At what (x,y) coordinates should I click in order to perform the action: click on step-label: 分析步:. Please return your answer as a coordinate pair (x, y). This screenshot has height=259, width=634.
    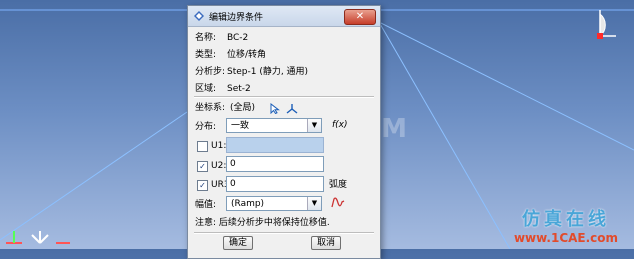
    Looking at the image, I should click on (210, 72).